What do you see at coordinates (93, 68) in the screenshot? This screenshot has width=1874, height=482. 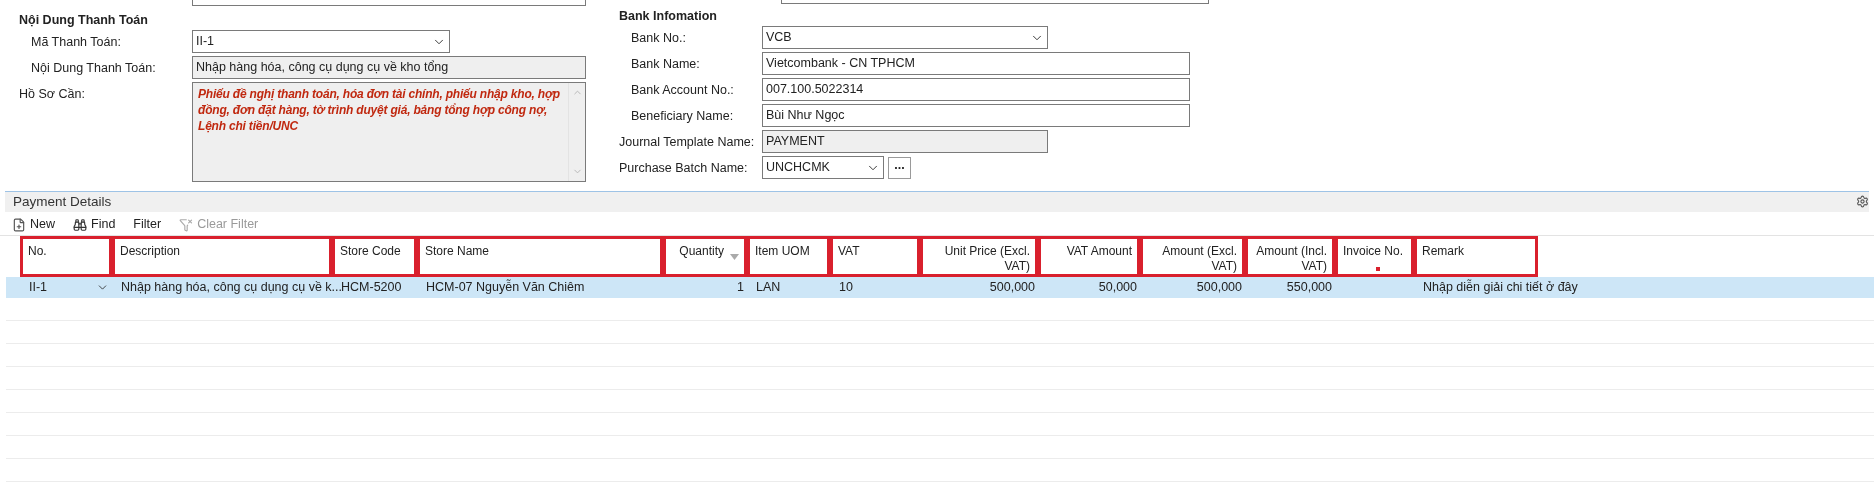 I see `field-label: Nội Dung Thanh Toán:` at bounding box center [93, 68].